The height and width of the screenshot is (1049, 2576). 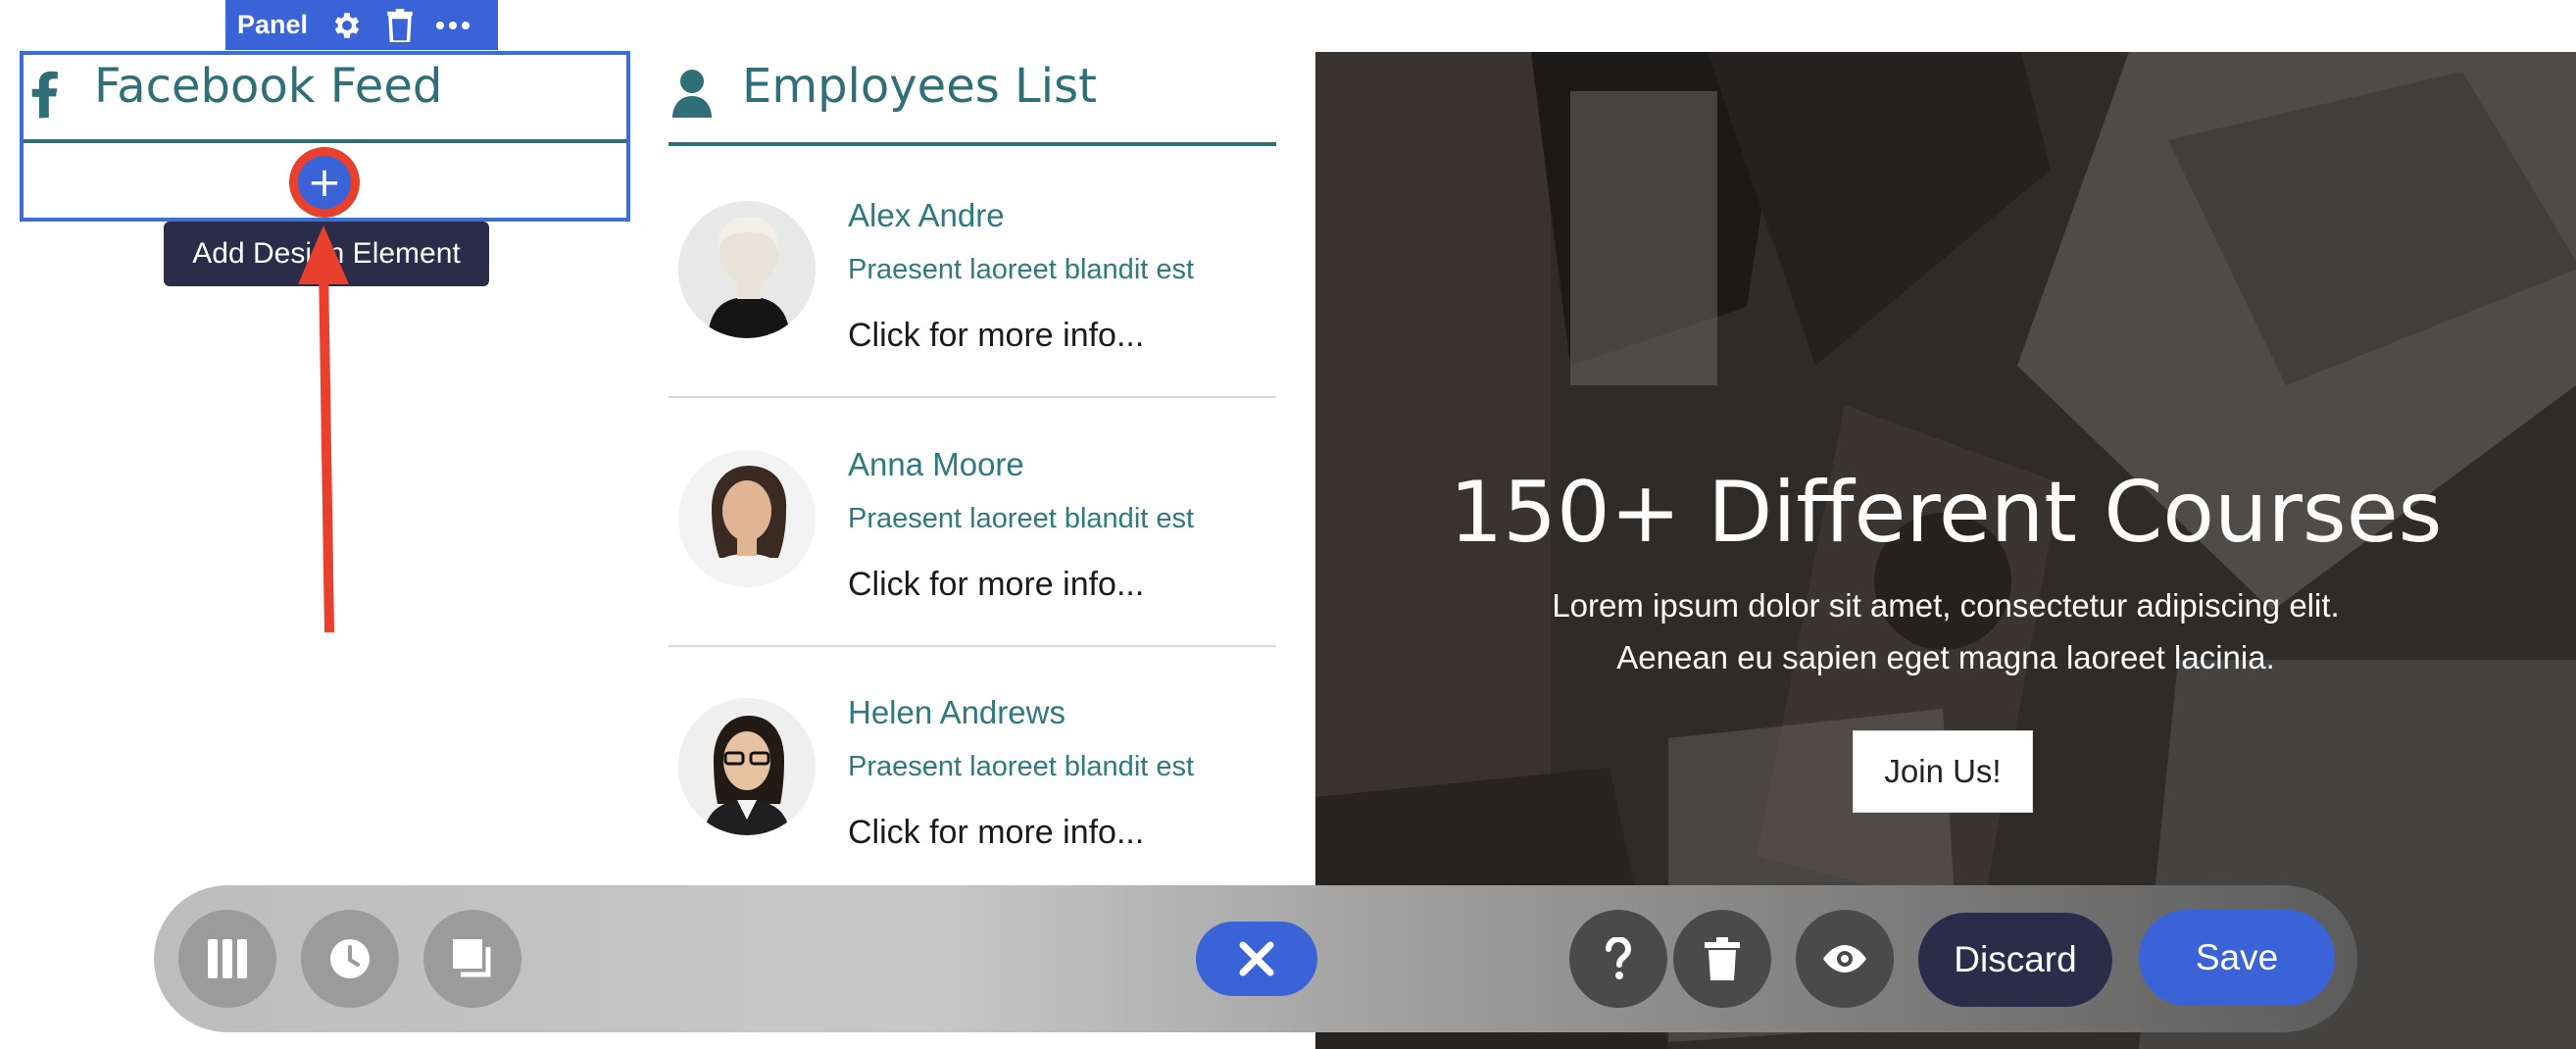 I want to click on annotation-arrow, so click(x=323, y=429).